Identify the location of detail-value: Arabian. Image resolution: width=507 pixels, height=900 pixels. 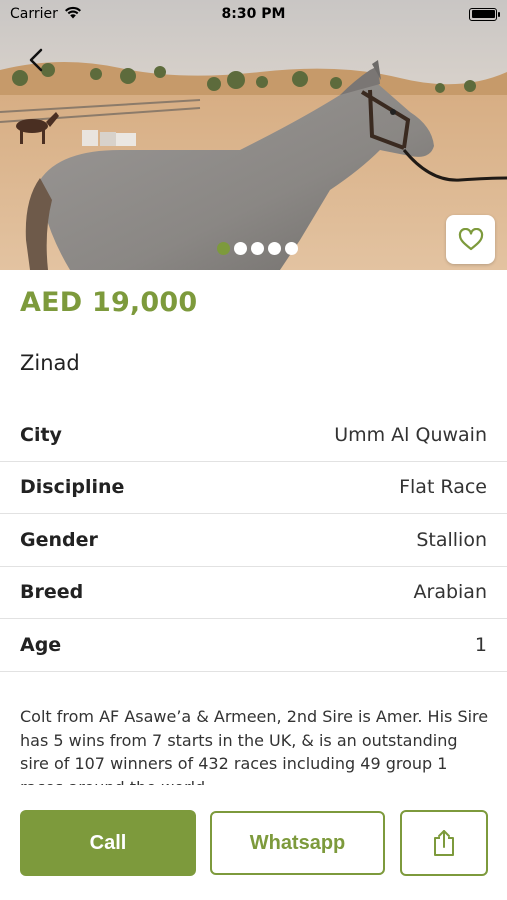
(450, 592).